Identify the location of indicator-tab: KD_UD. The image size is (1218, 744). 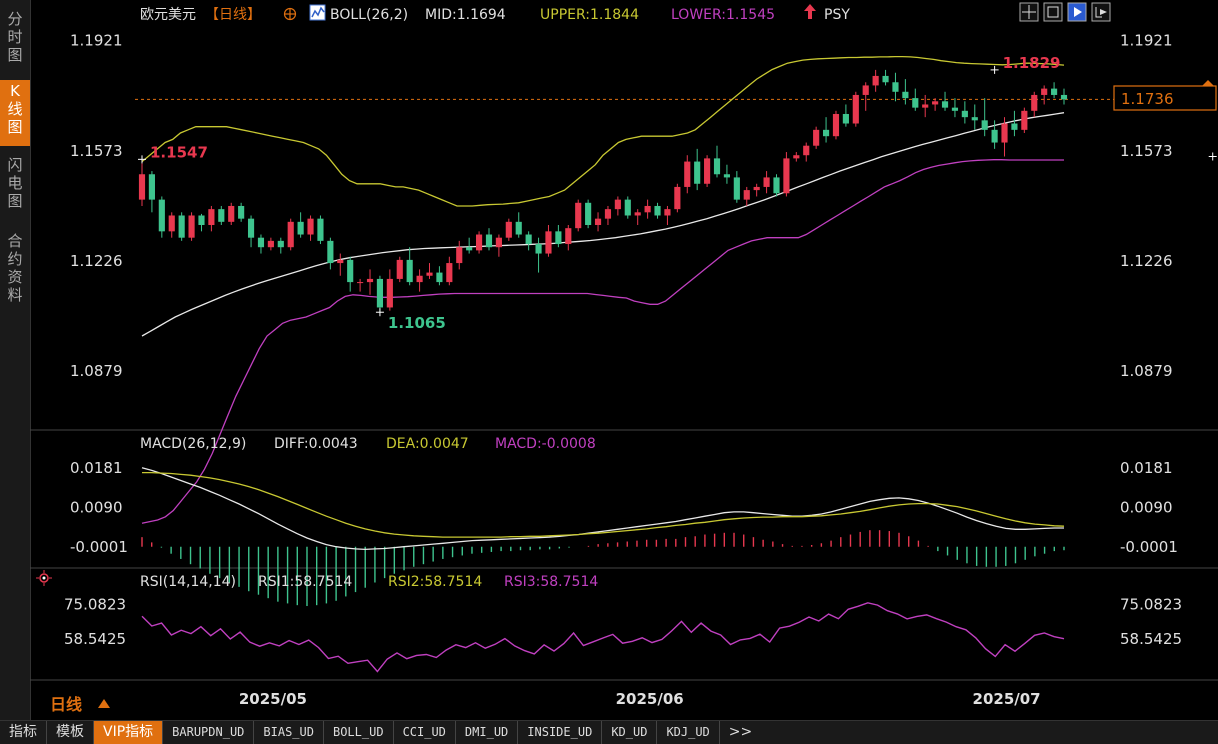
(630, 732).